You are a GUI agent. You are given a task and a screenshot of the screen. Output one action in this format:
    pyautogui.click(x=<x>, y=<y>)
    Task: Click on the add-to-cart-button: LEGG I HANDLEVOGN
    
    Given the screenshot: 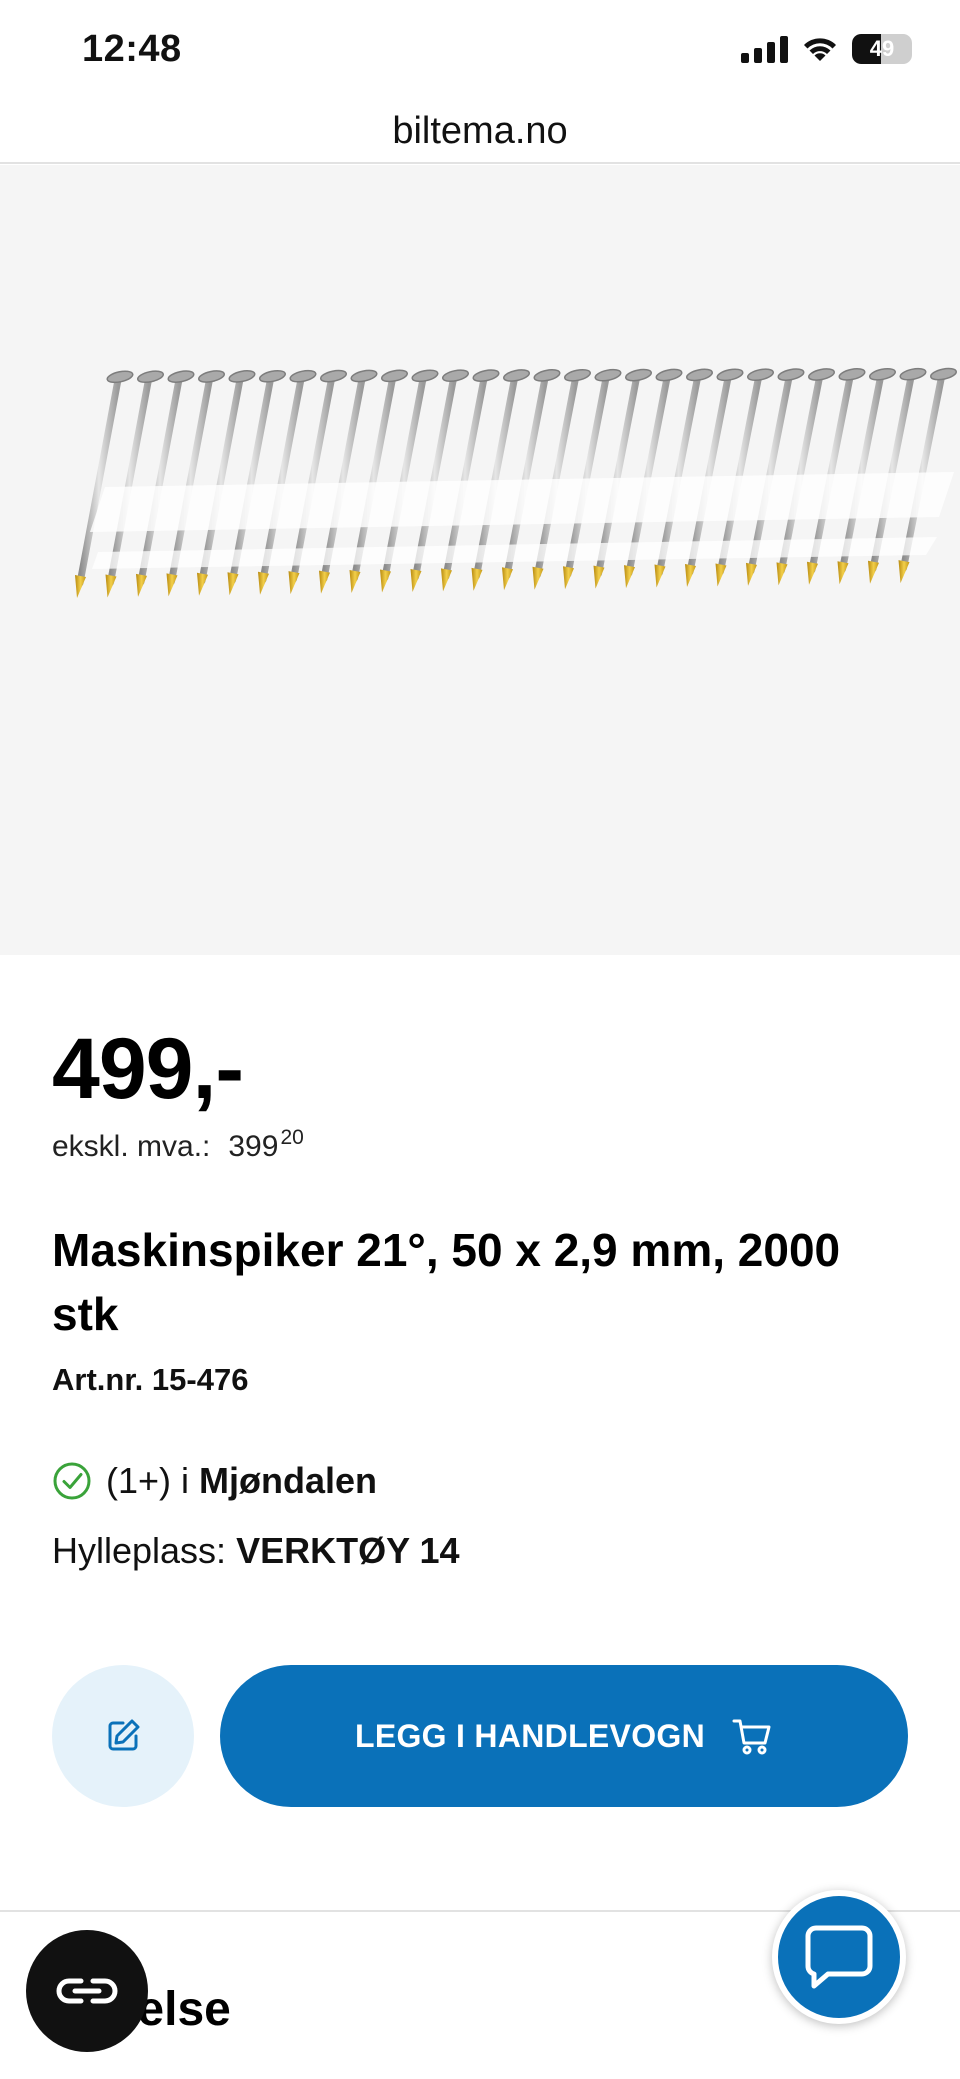 What is the action you would take?
    pyautogui.click(x=564, y=1736)
    